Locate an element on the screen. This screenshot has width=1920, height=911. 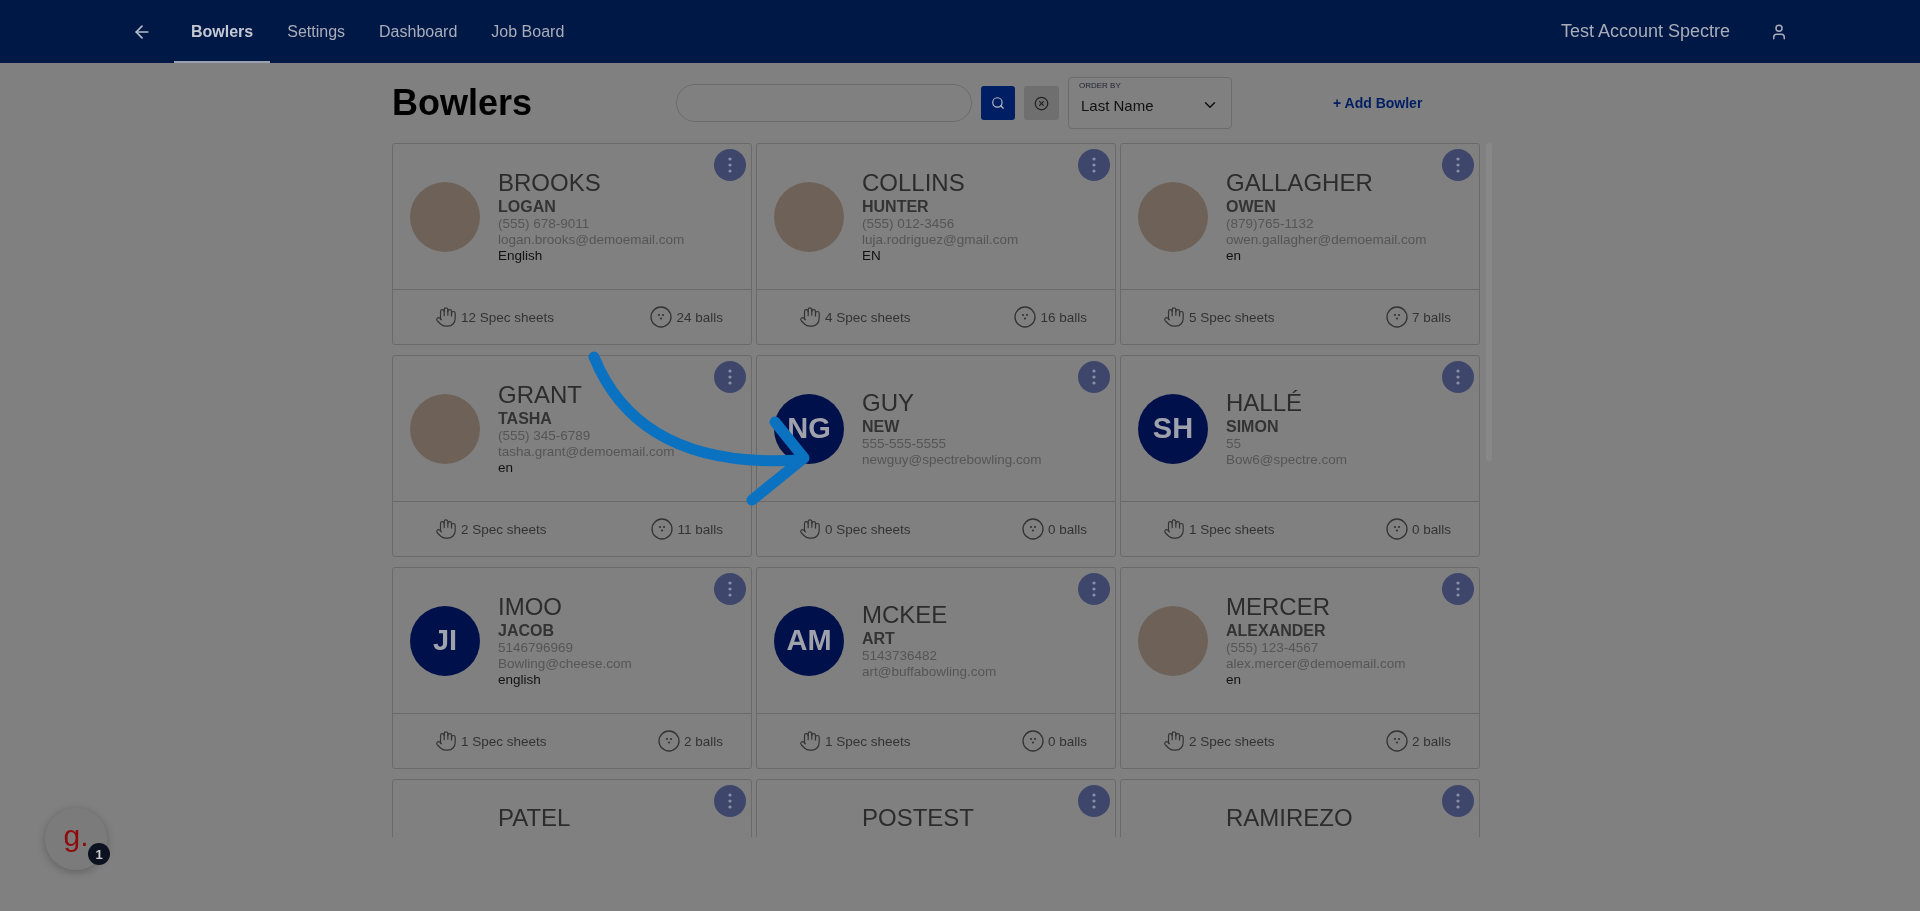
bowler-language: english is located at coordinates (520, 680).